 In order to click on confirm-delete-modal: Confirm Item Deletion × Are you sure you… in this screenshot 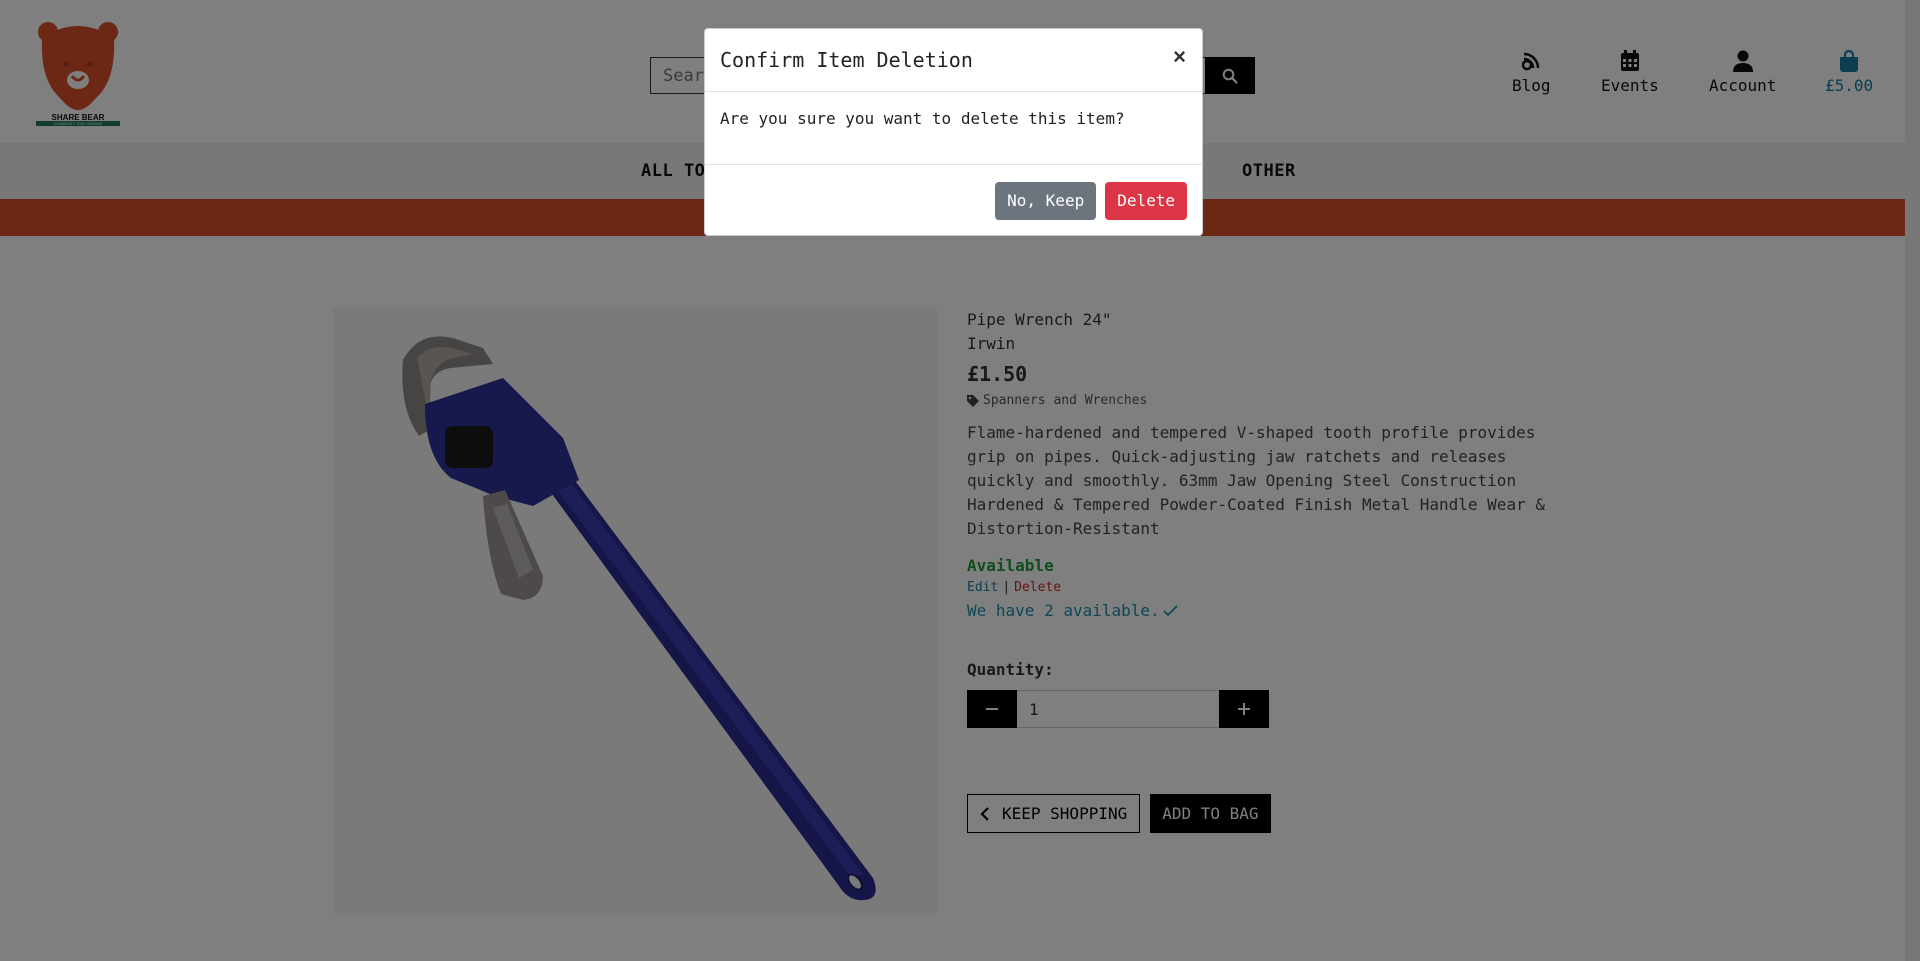, I will do `click(953, 132)`.